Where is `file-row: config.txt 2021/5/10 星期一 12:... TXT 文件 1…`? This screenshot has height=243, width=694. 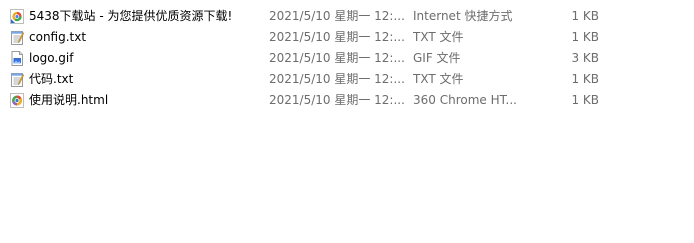
file-row: config.txt 2021/5/10 星期一 12:... TXT 文件 1… is located at coordinates (347, 37).